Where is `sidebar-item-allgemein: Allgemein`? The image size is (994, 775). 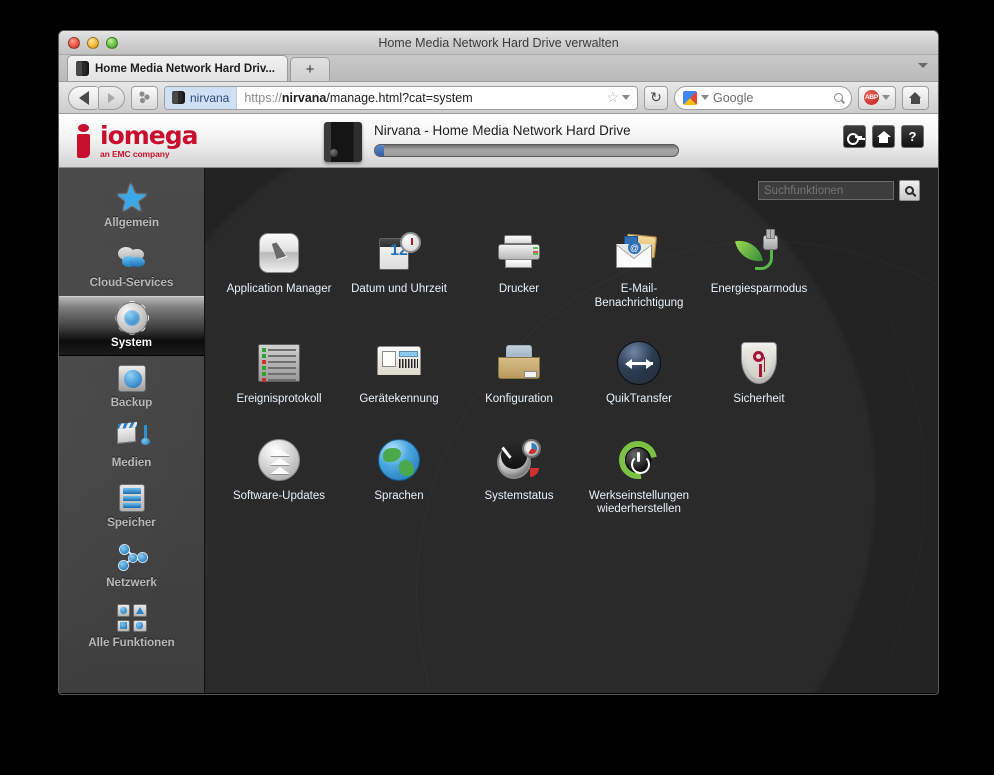 sidebar-item-allgemein: Allgemein is located at coordinates (131, 206).